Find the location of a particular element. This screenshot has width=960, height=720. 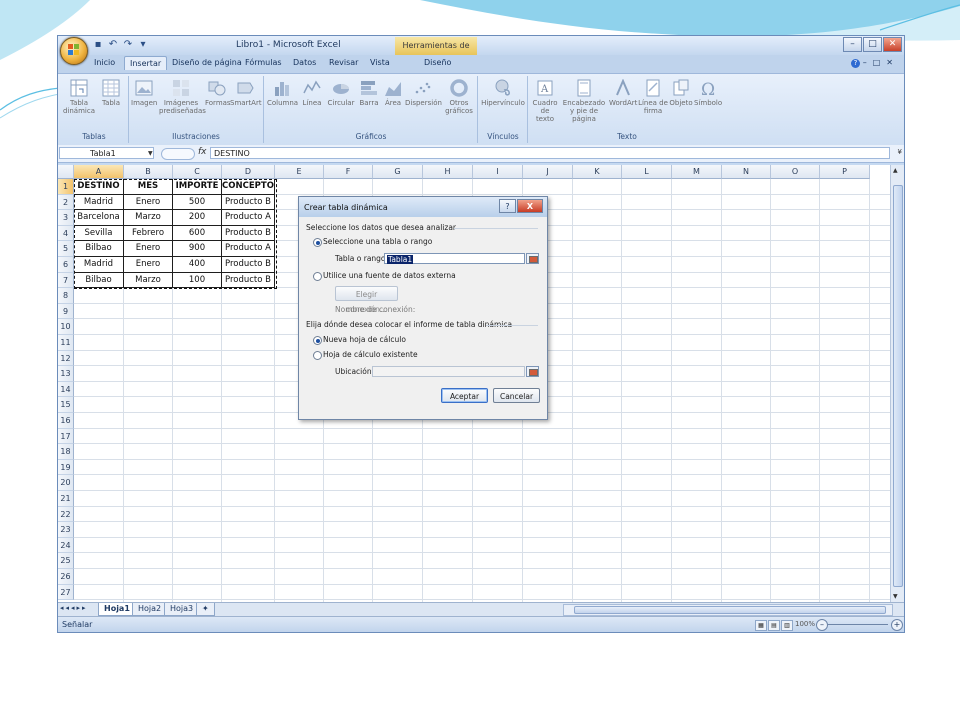

tab-revisar: Revisar is located at coordinates (343, 62).